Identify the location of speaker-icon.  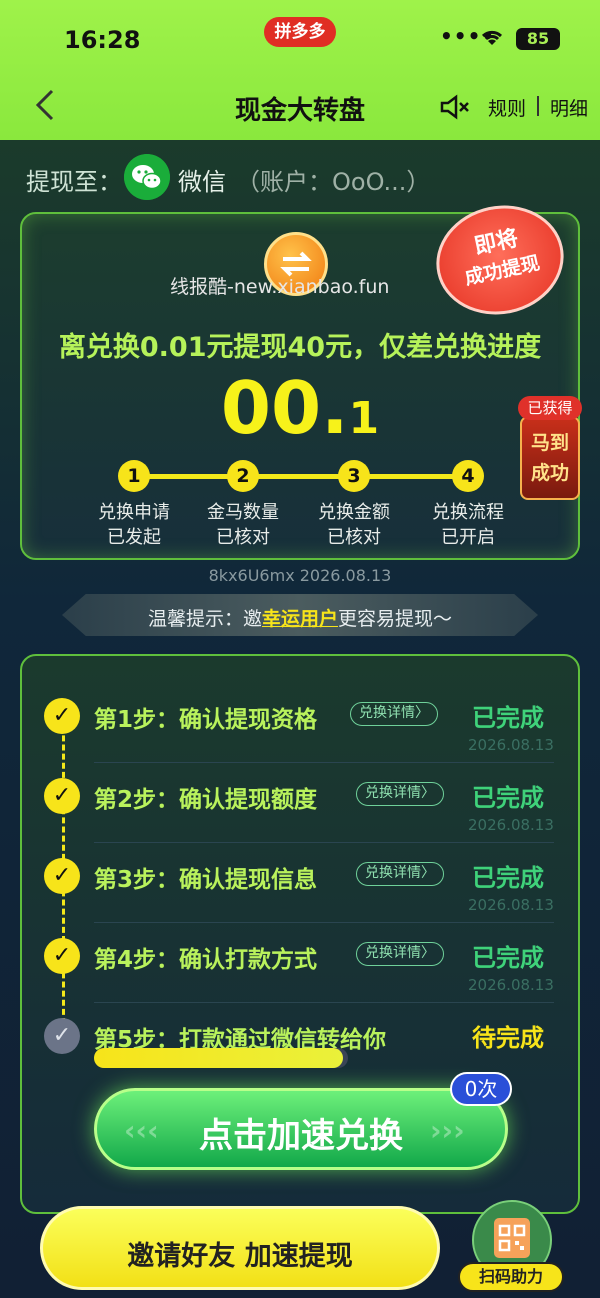
(455, 107).